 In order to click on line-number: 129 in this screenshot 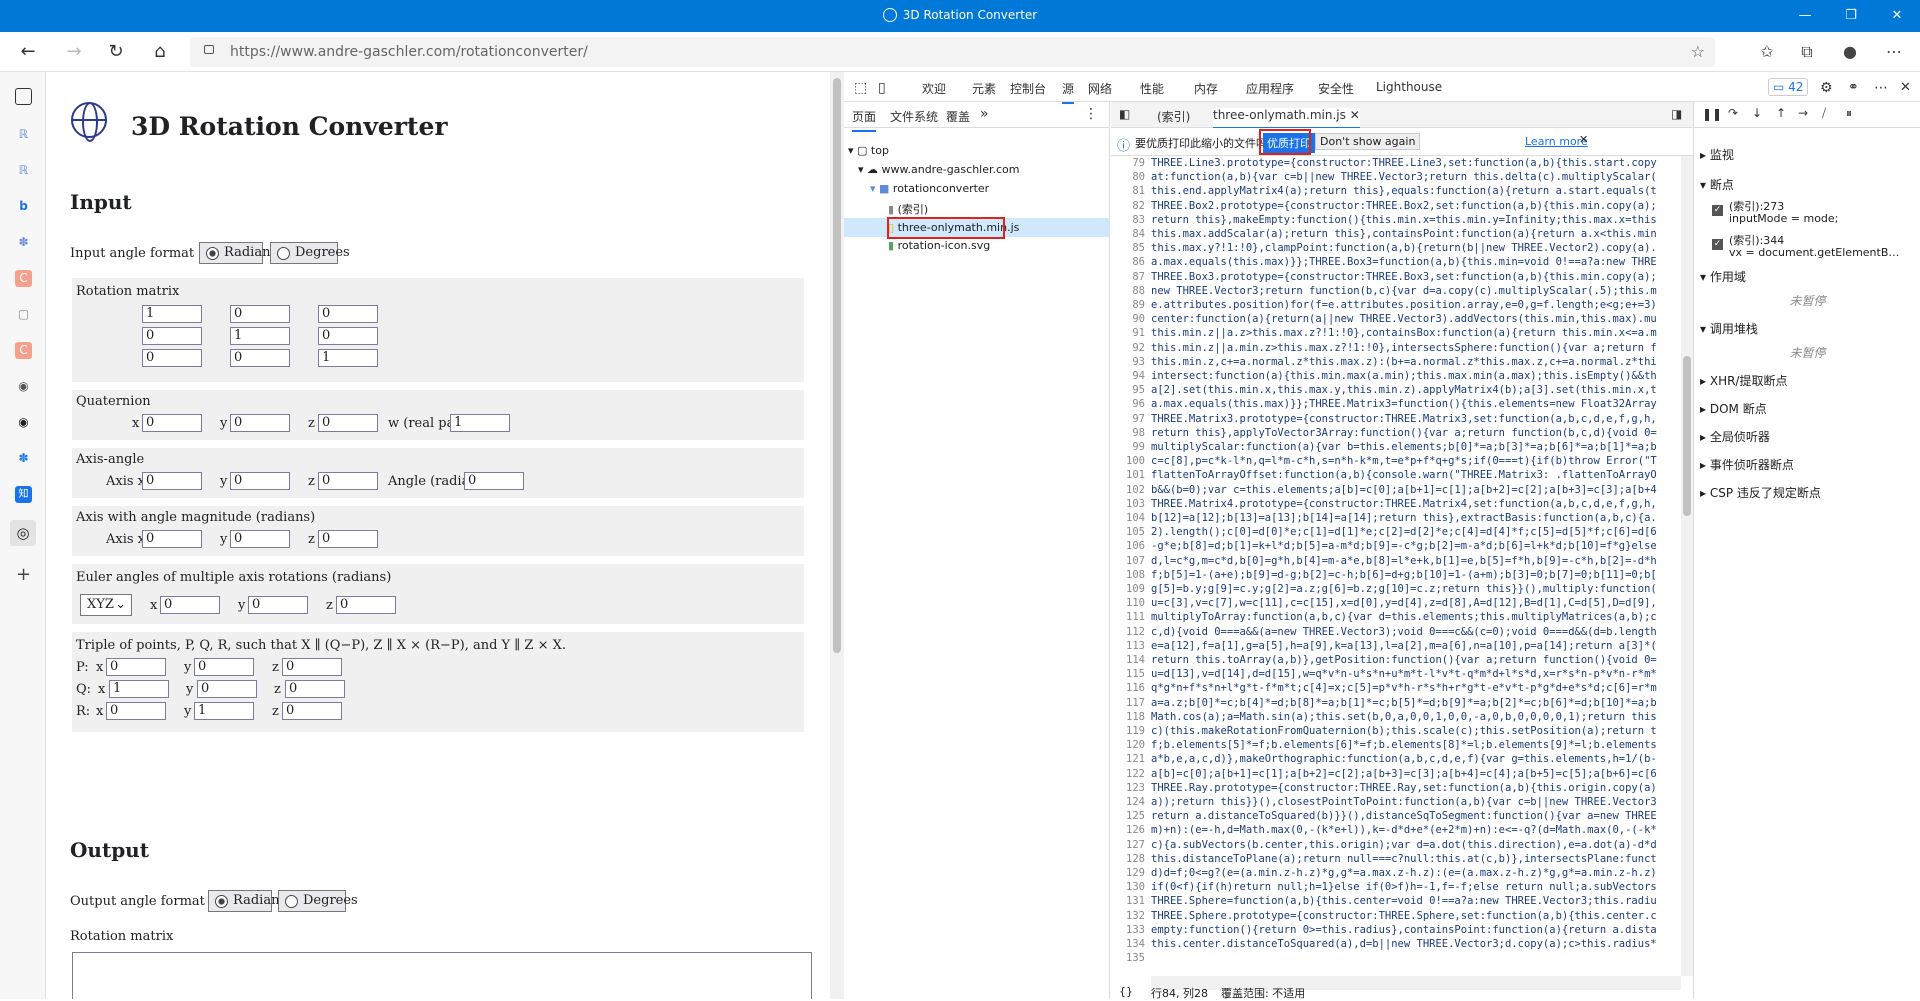, I will do `click(1135, 873)`.